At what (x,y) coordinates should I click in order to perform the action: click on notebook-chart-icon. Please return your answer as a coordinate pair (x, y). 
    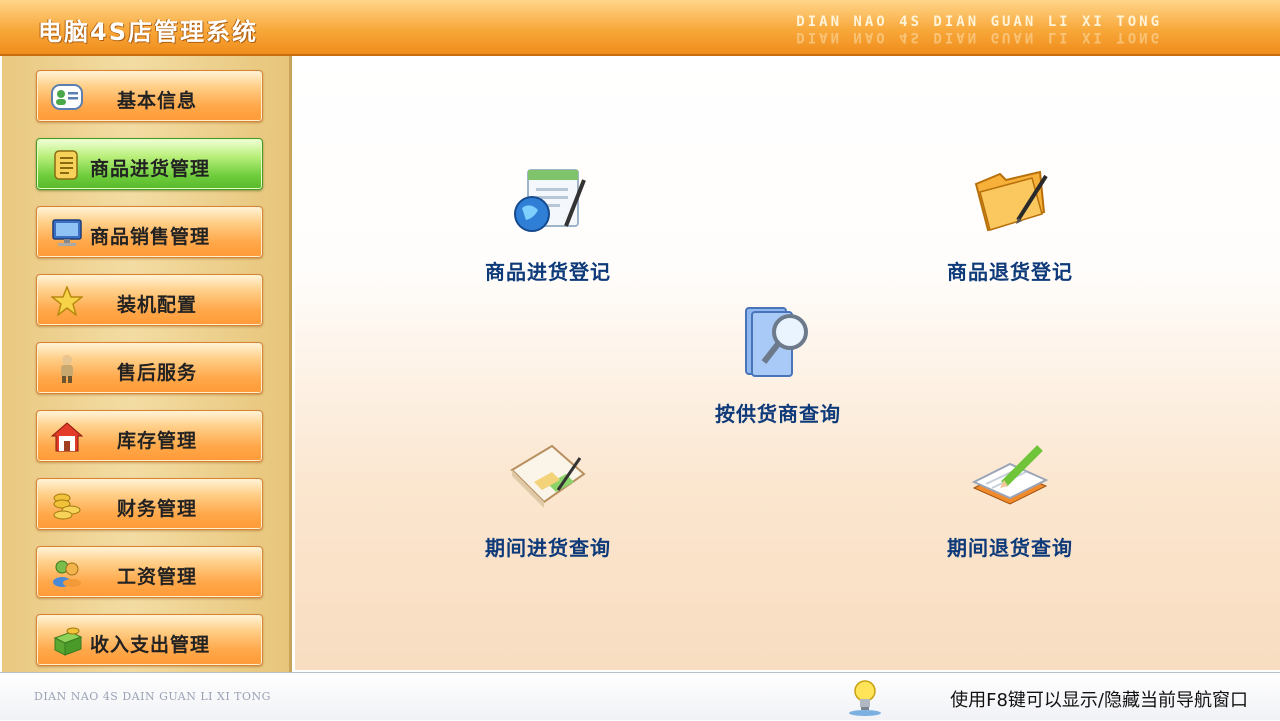
    Looking at the image, I should click on (548, 479).